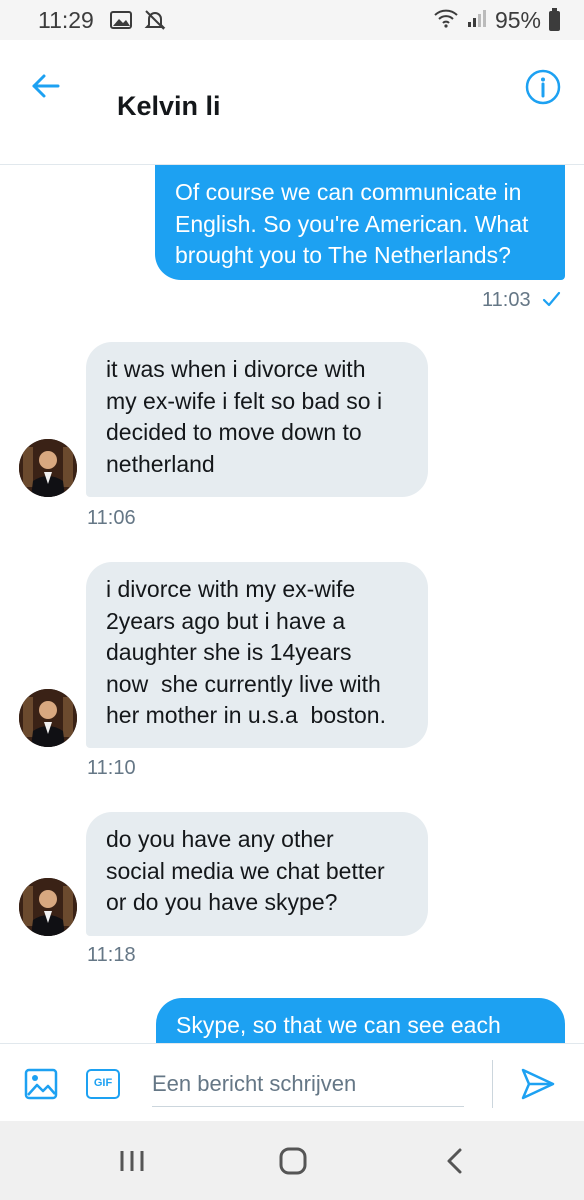  What do you see at coordinates (338, 1025) in the screenshot?
I see `message-line: Skype, so that we can see each` at bounding box center [338, 1025].